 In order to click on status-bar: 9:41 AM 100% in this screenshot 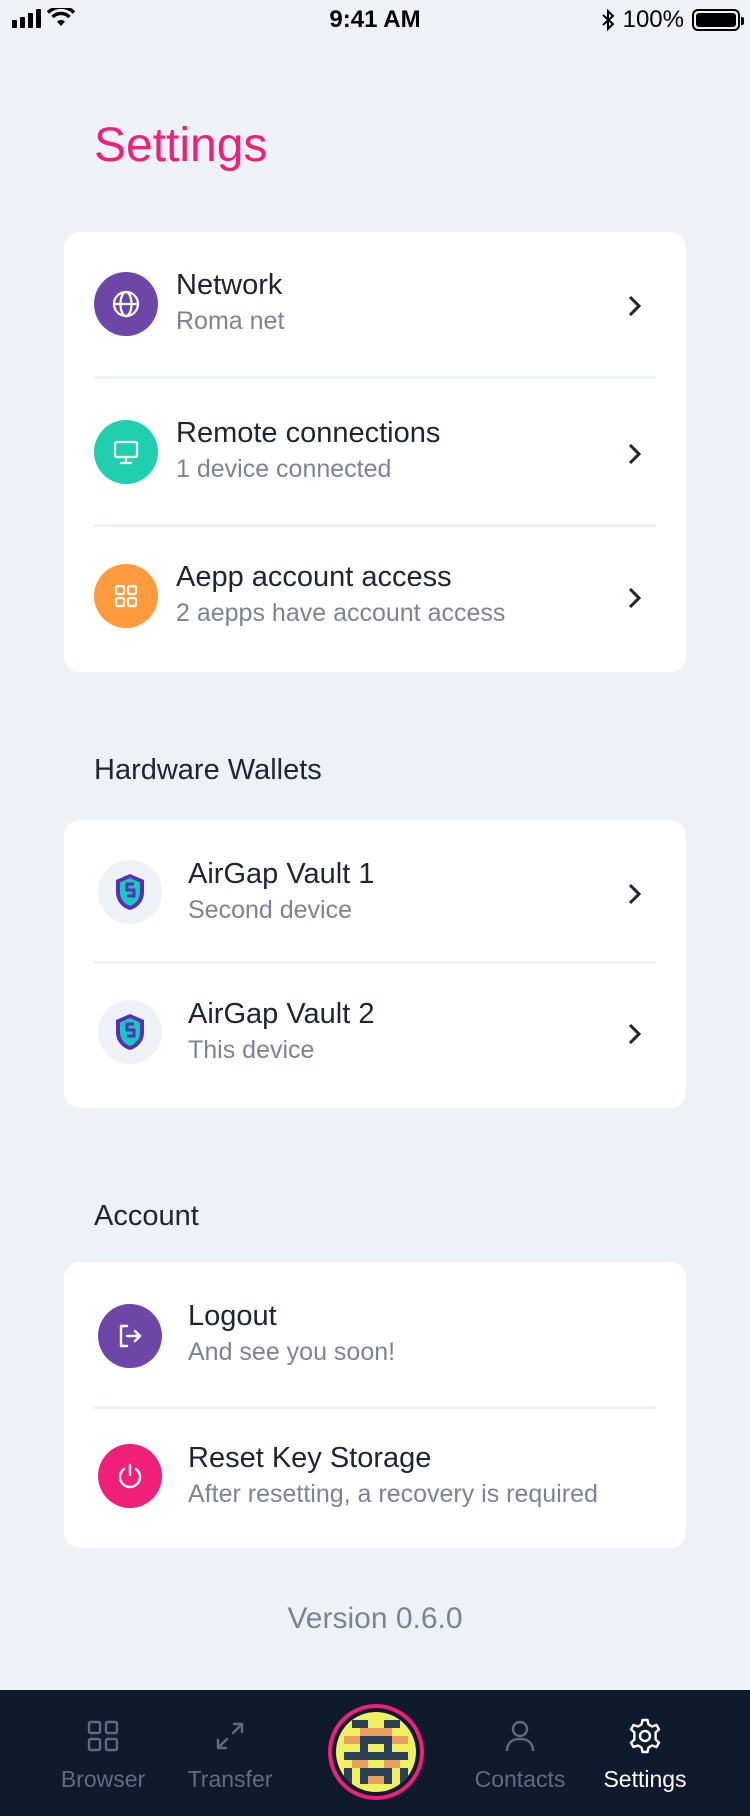, I will do `click(375, 21)`.